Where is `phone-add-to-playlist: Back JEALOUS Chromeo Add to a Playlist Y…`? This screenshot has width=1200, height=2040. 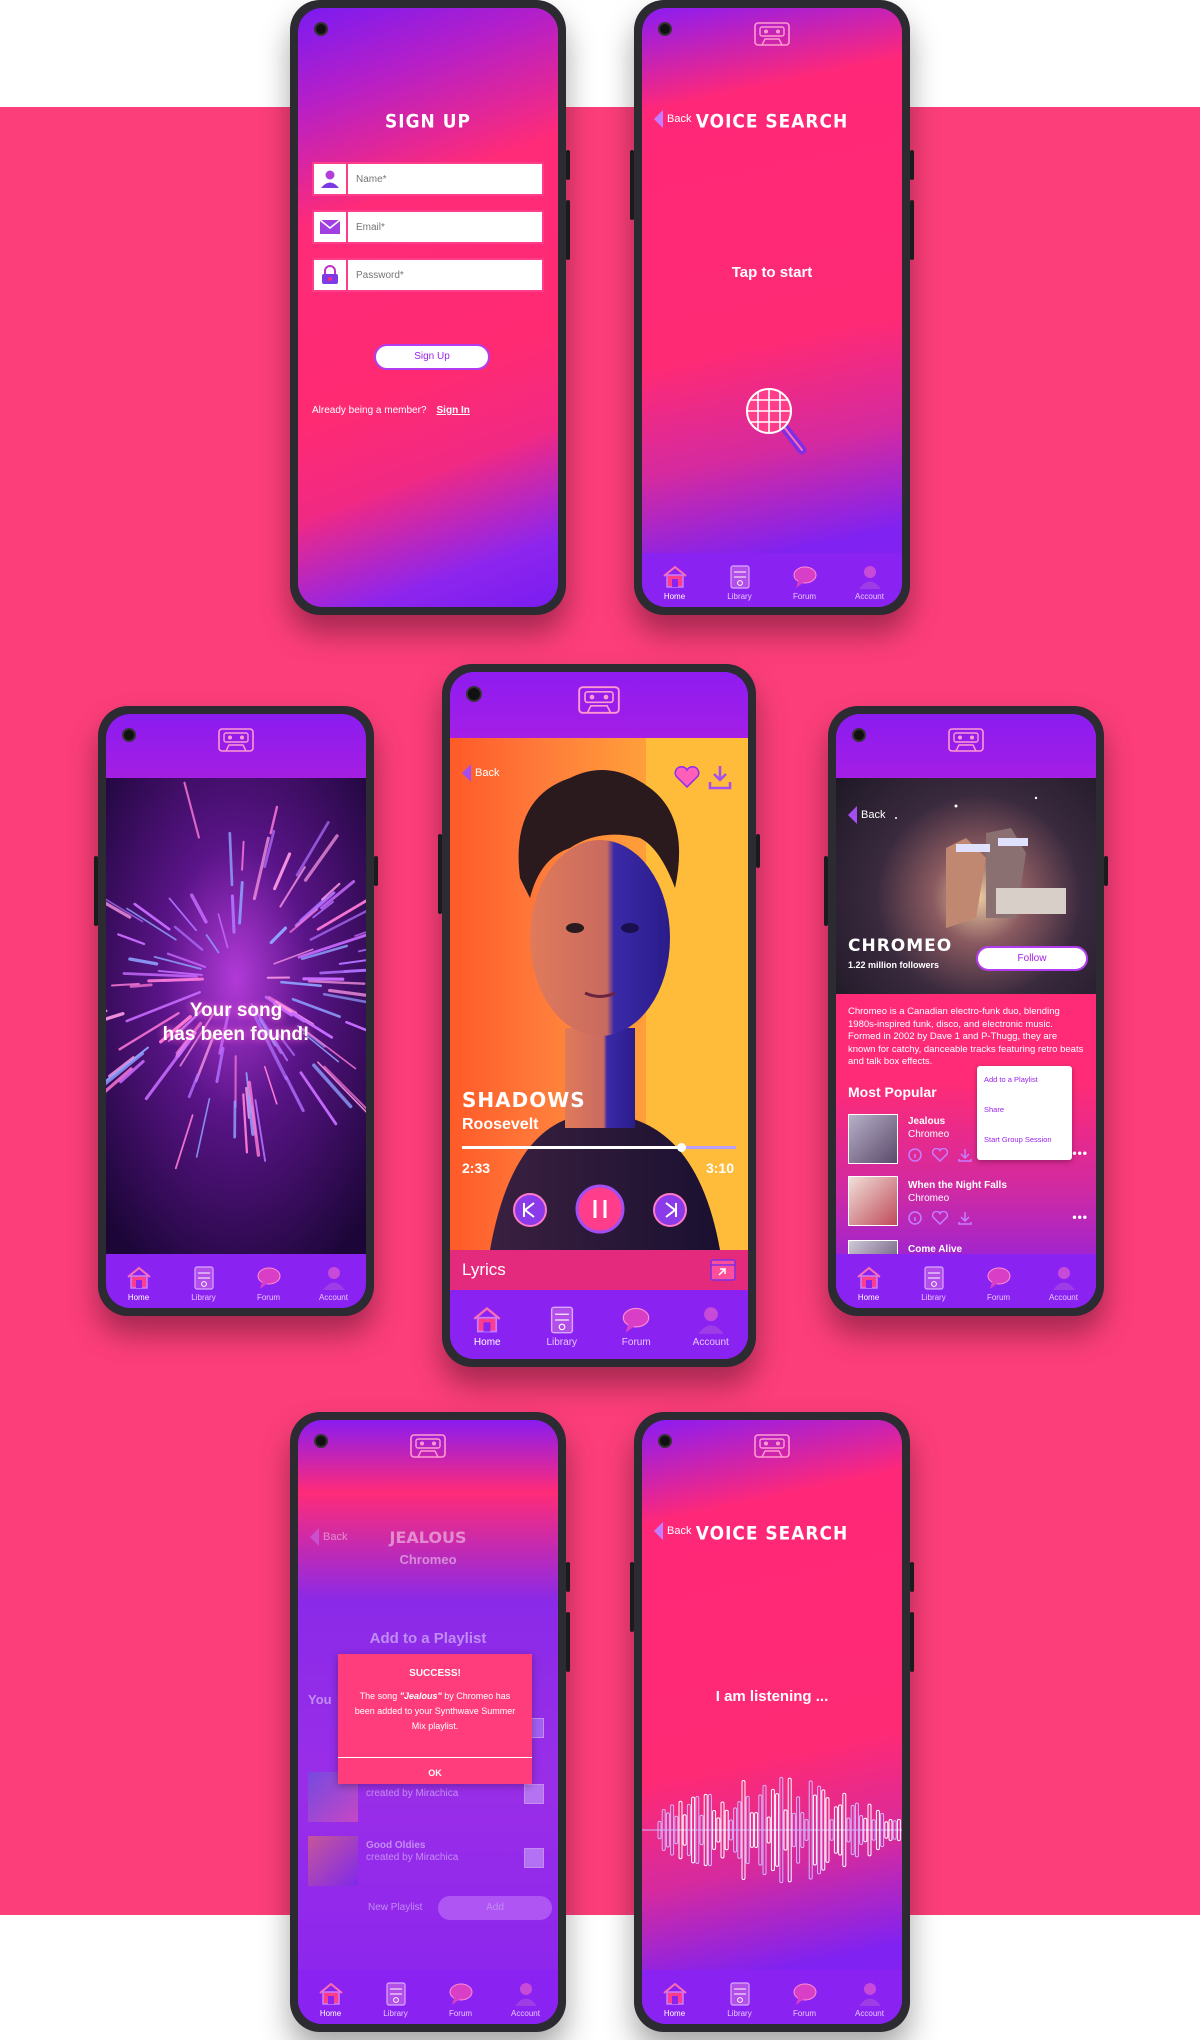
phone-add-to-playlist: Back JEALOUS Chromeo Add to a Playlist Y… is located at coordinates (430, 1722).